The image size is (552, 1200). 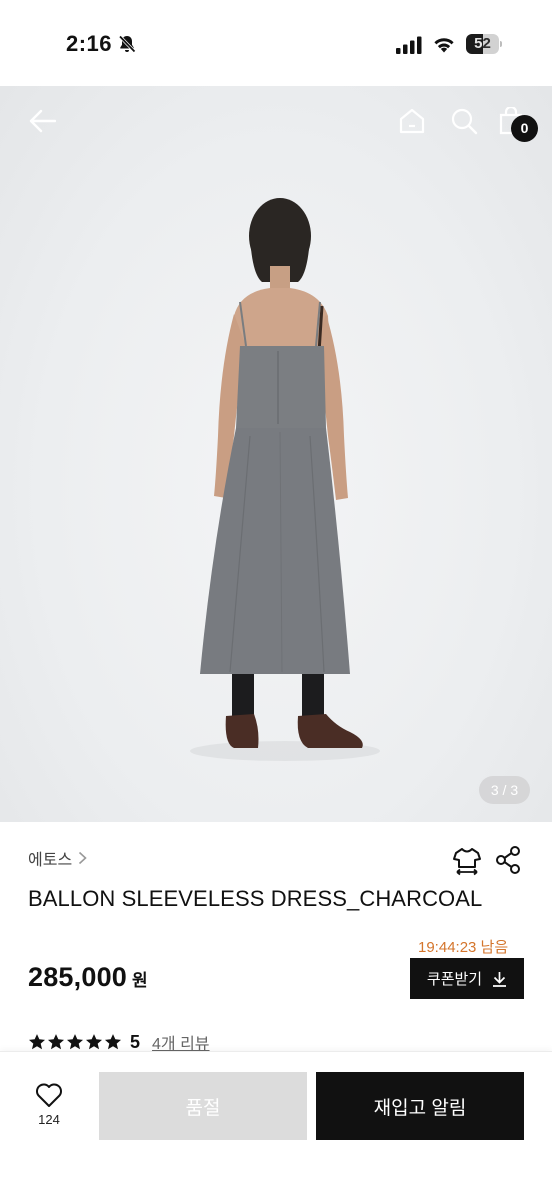 What do you see at coordinates (77, 977) in the screenshot?
I see `price-value: 285,000` at bounding box center [77, 977].